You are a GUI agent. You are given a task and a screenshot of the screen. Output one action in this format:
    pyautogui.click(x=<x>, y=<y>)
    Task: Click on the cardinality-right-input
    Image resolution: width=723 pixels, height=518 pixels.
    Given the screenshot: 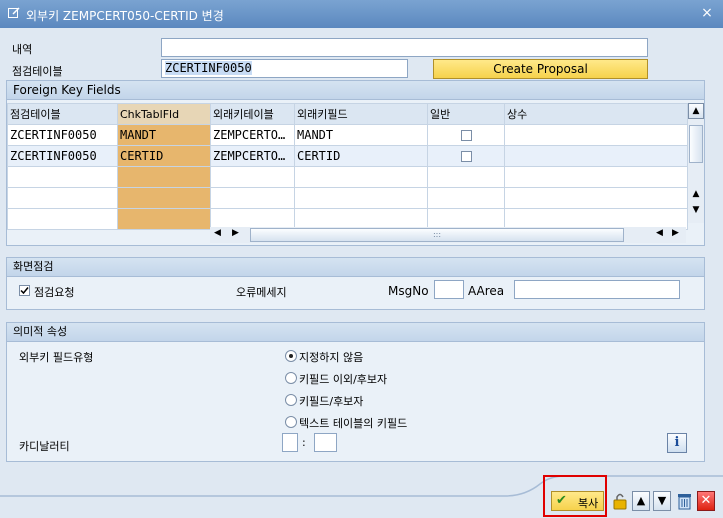 What is the action you would take?
    pyautogui.click(x=325, y=442)
    